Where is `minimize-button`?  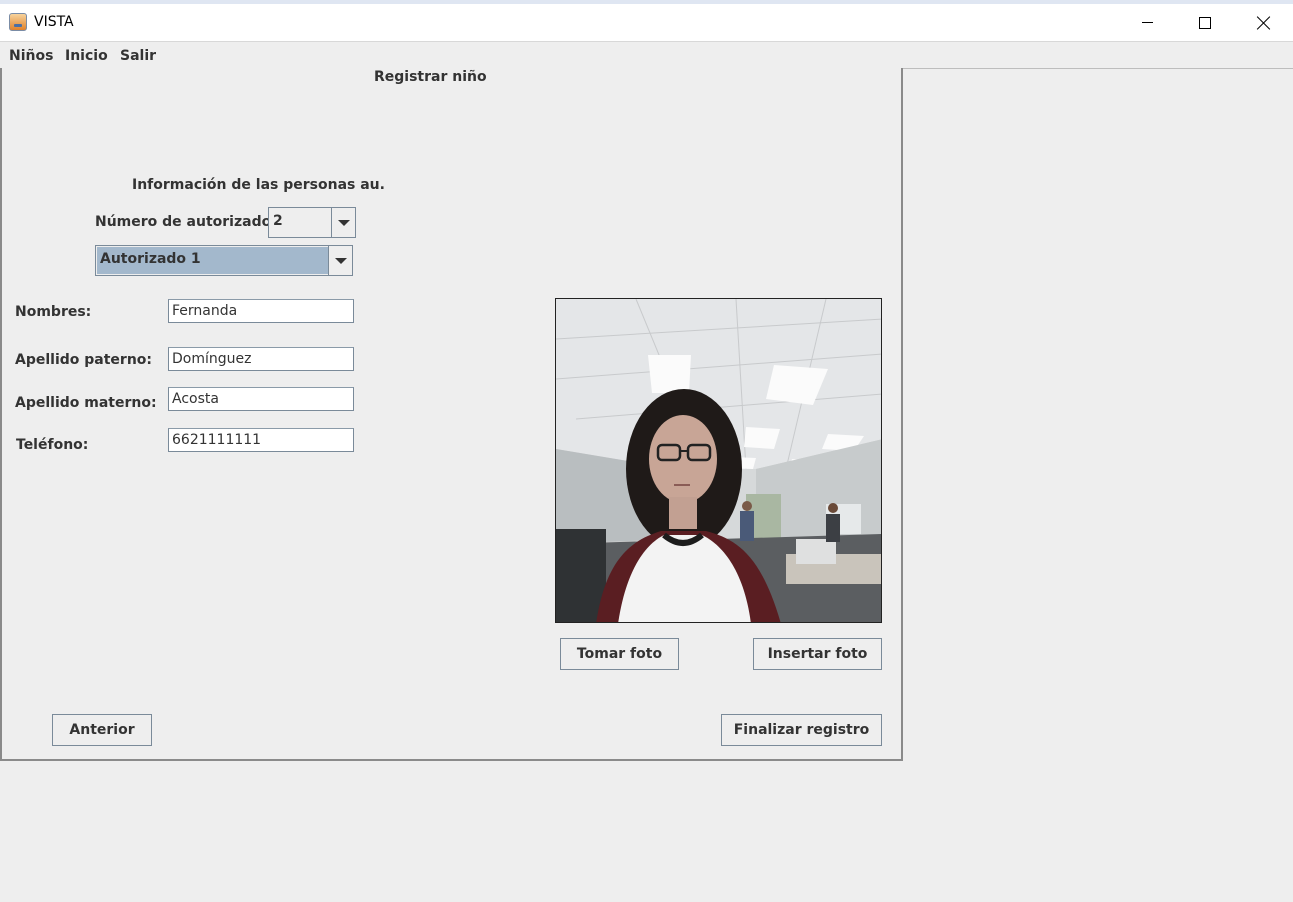
minimize-button is located at coordinates (1147, 22).